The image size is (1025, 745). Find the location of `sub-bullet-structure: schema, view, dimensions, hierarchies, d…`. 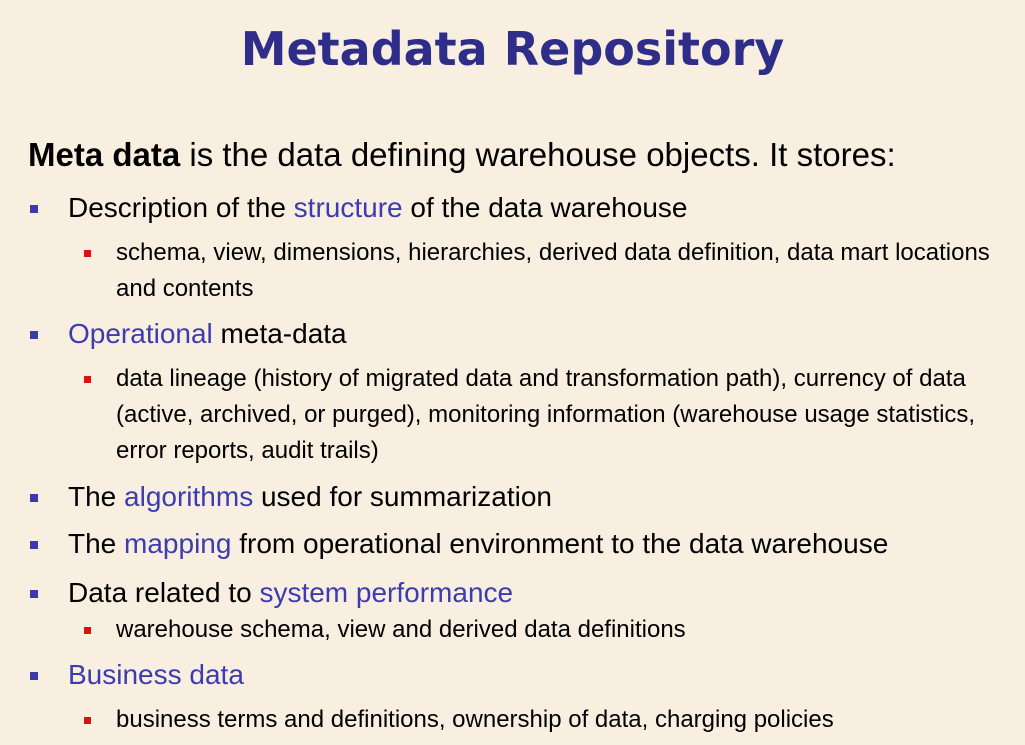

sub-bullet-structure: schema, view, dimensions, hierarchies, d… is located at coordinates (552, 271).